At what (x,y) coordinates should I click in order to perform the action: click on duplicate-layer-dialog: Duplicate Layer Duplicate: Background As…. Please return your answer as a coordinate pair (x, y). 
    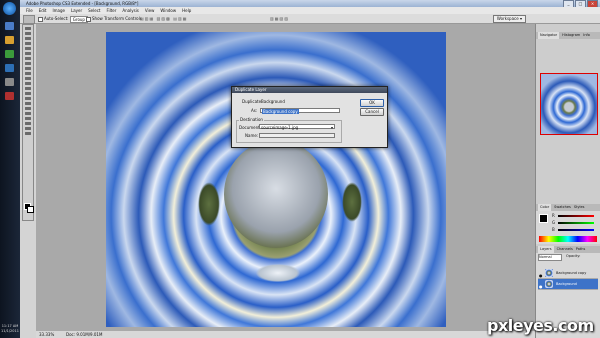
    Looking at the image, I should click on (309, 117).